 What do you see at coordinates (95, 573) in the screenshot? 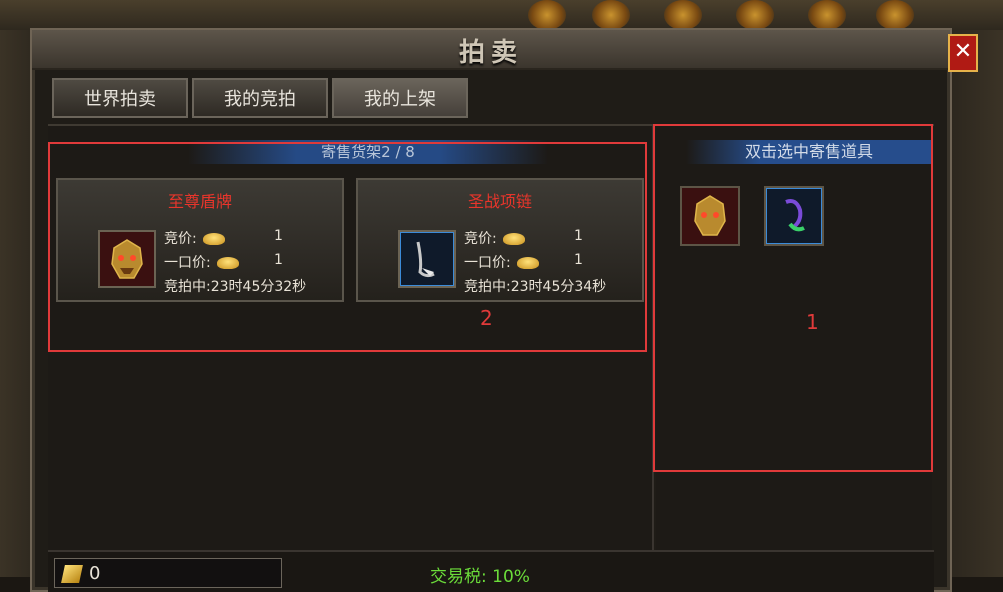
I see `money-value: 0` at bounding box center [95, 573].